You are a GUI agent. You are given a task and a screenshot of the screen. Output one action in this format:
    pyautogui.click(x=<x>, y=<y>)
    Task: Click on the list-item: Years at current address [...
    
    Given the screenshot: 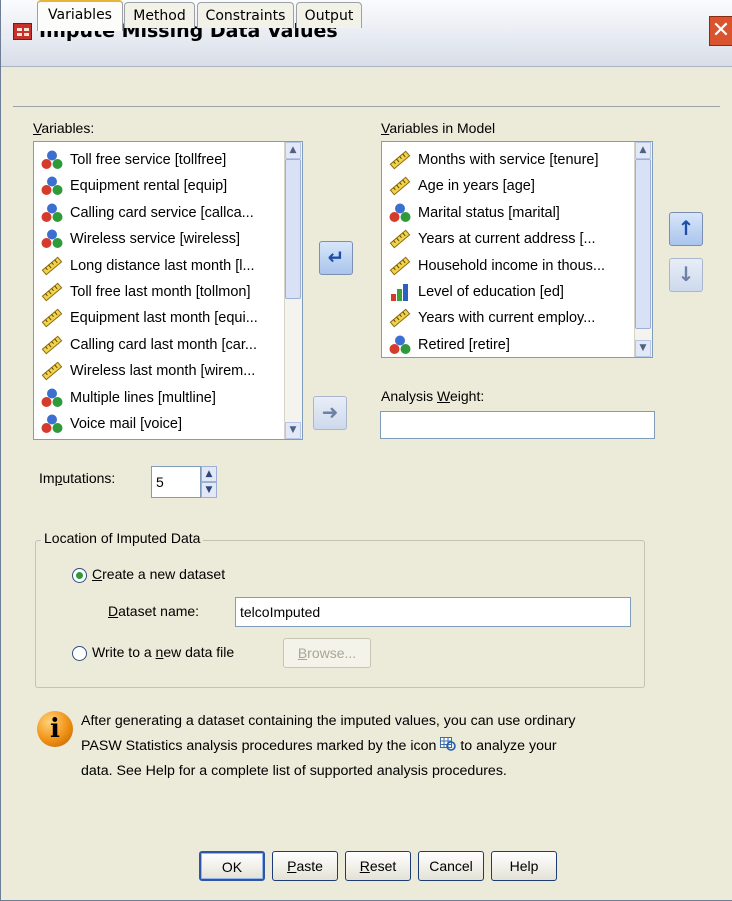 What is the action you would take?
    pyautogui.click(x=492, y=239)
    